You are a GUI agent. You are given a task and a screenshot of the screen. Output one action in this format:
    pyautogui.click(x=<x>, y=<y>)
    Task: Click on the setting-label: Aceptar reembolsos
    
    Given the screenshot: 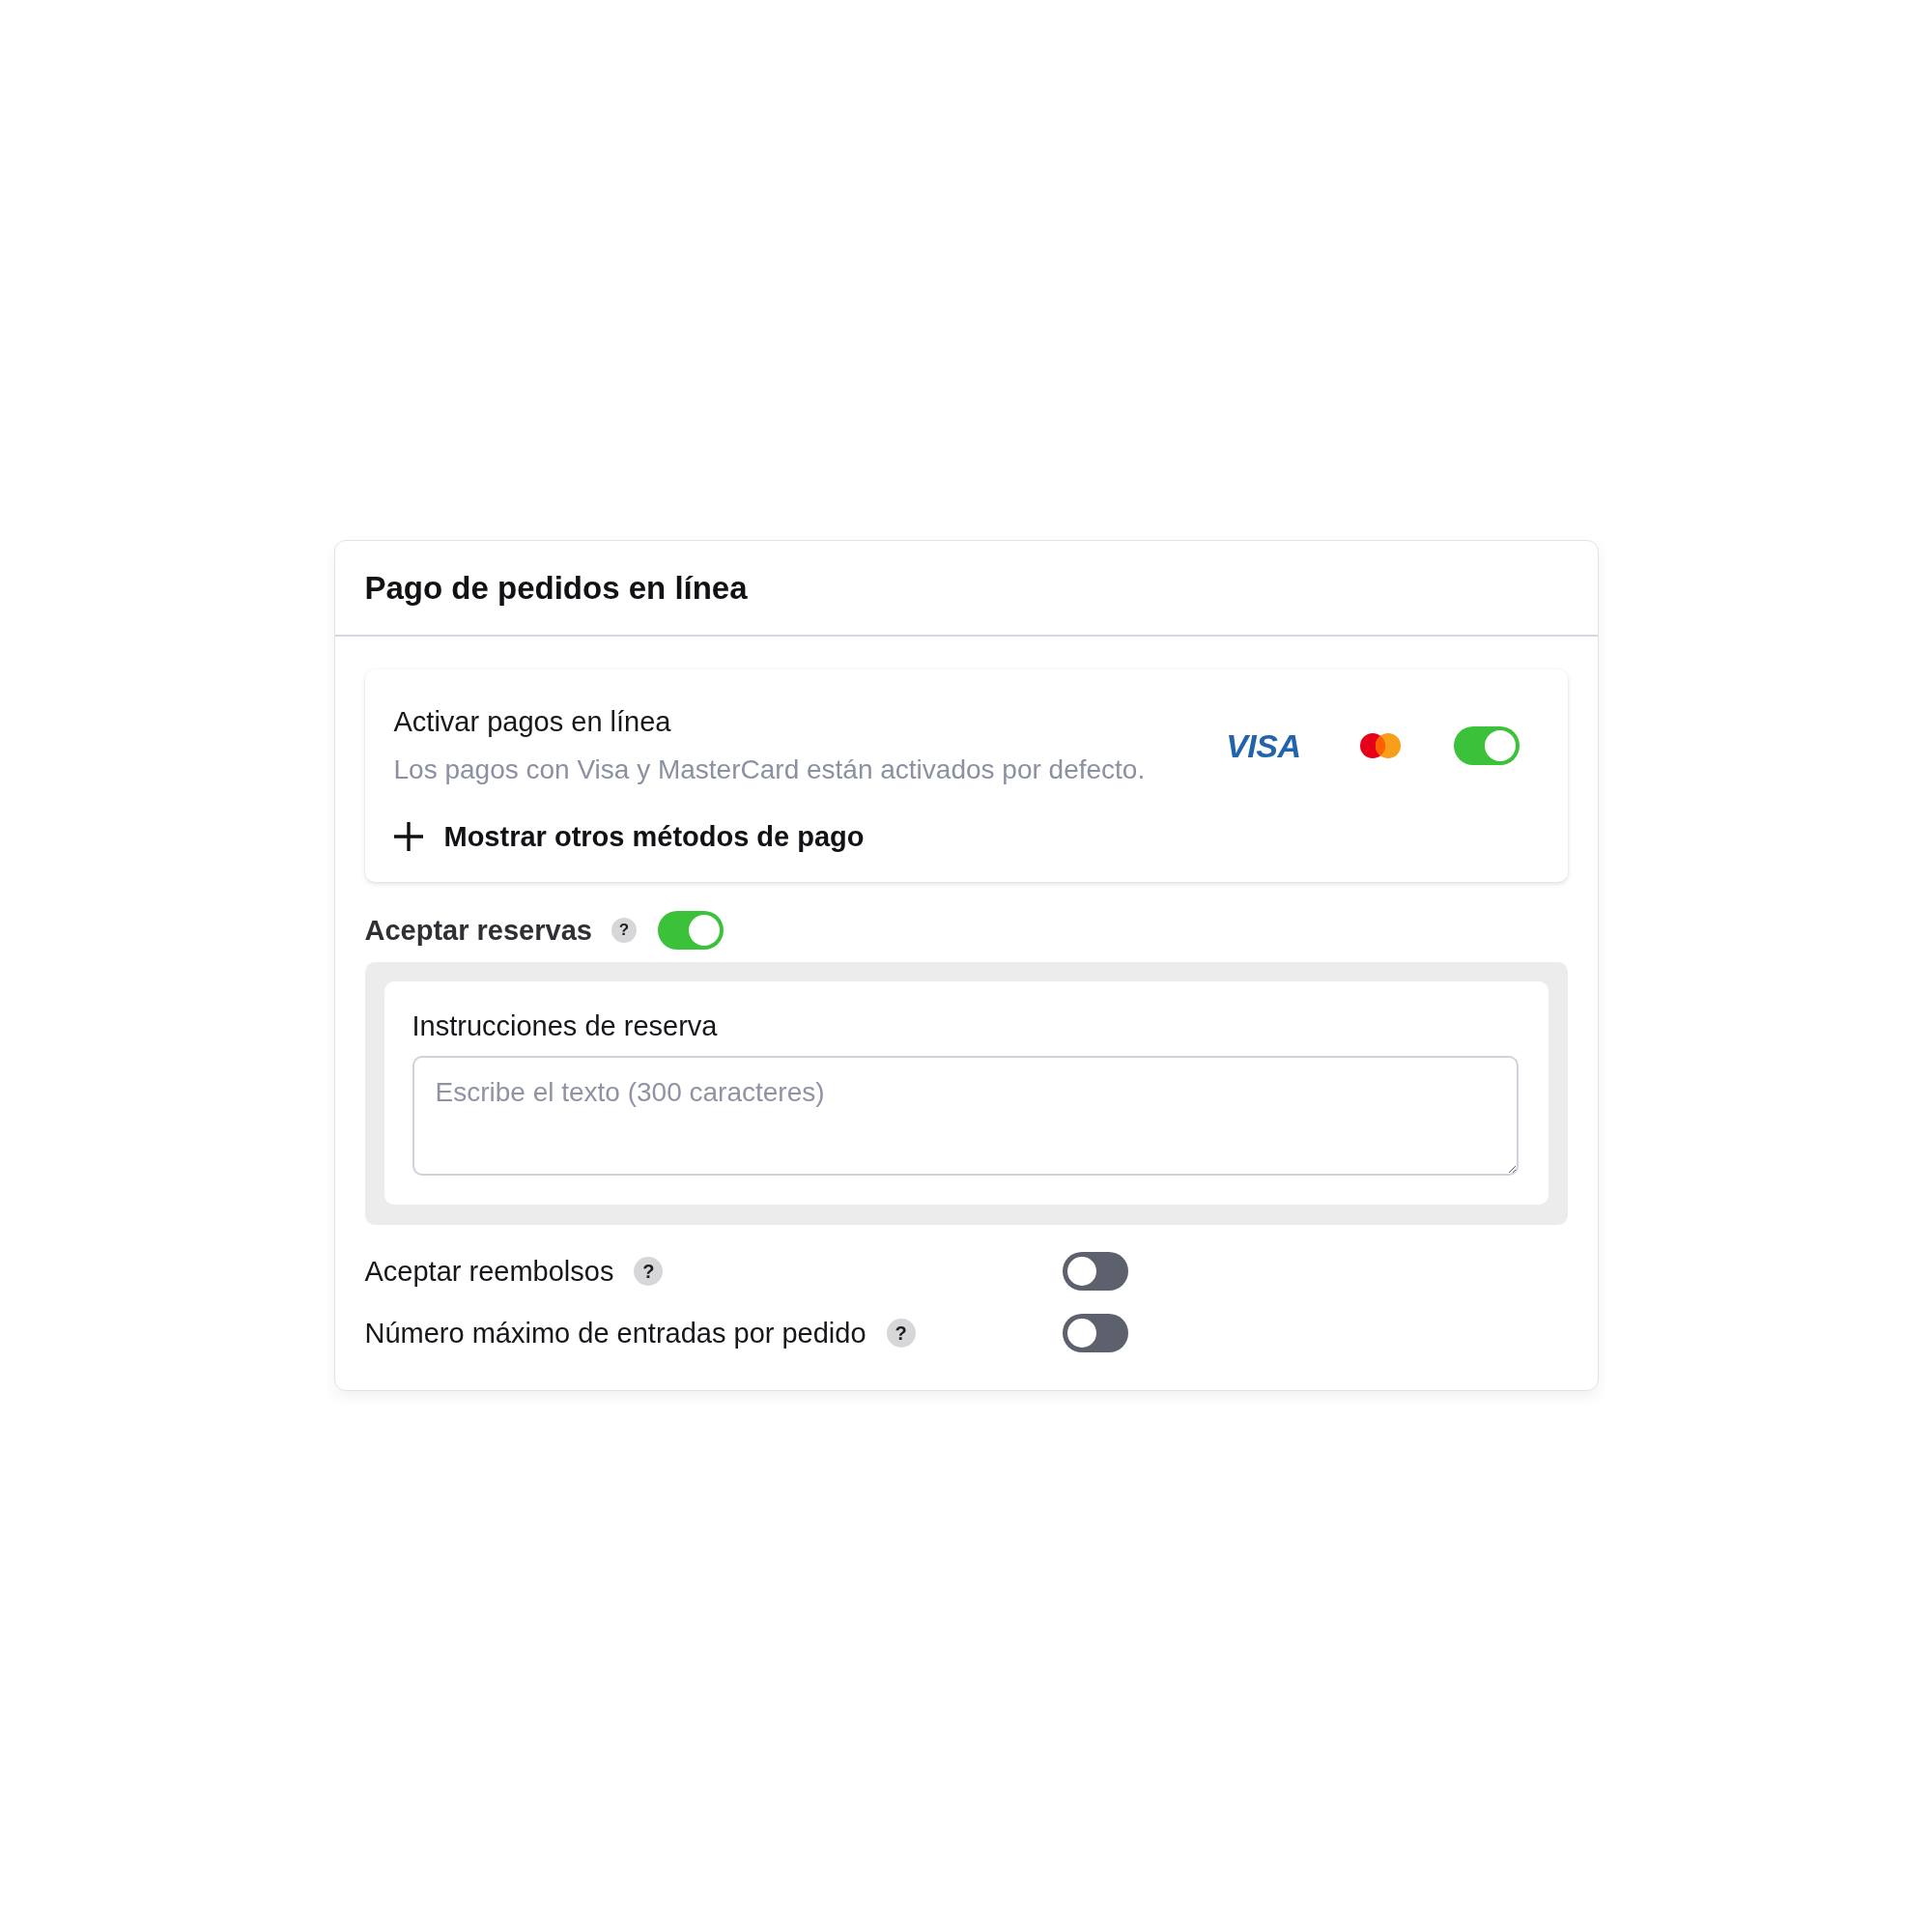 What is the action you would take?
    pyautogui.click(x=489, y=1272)
    